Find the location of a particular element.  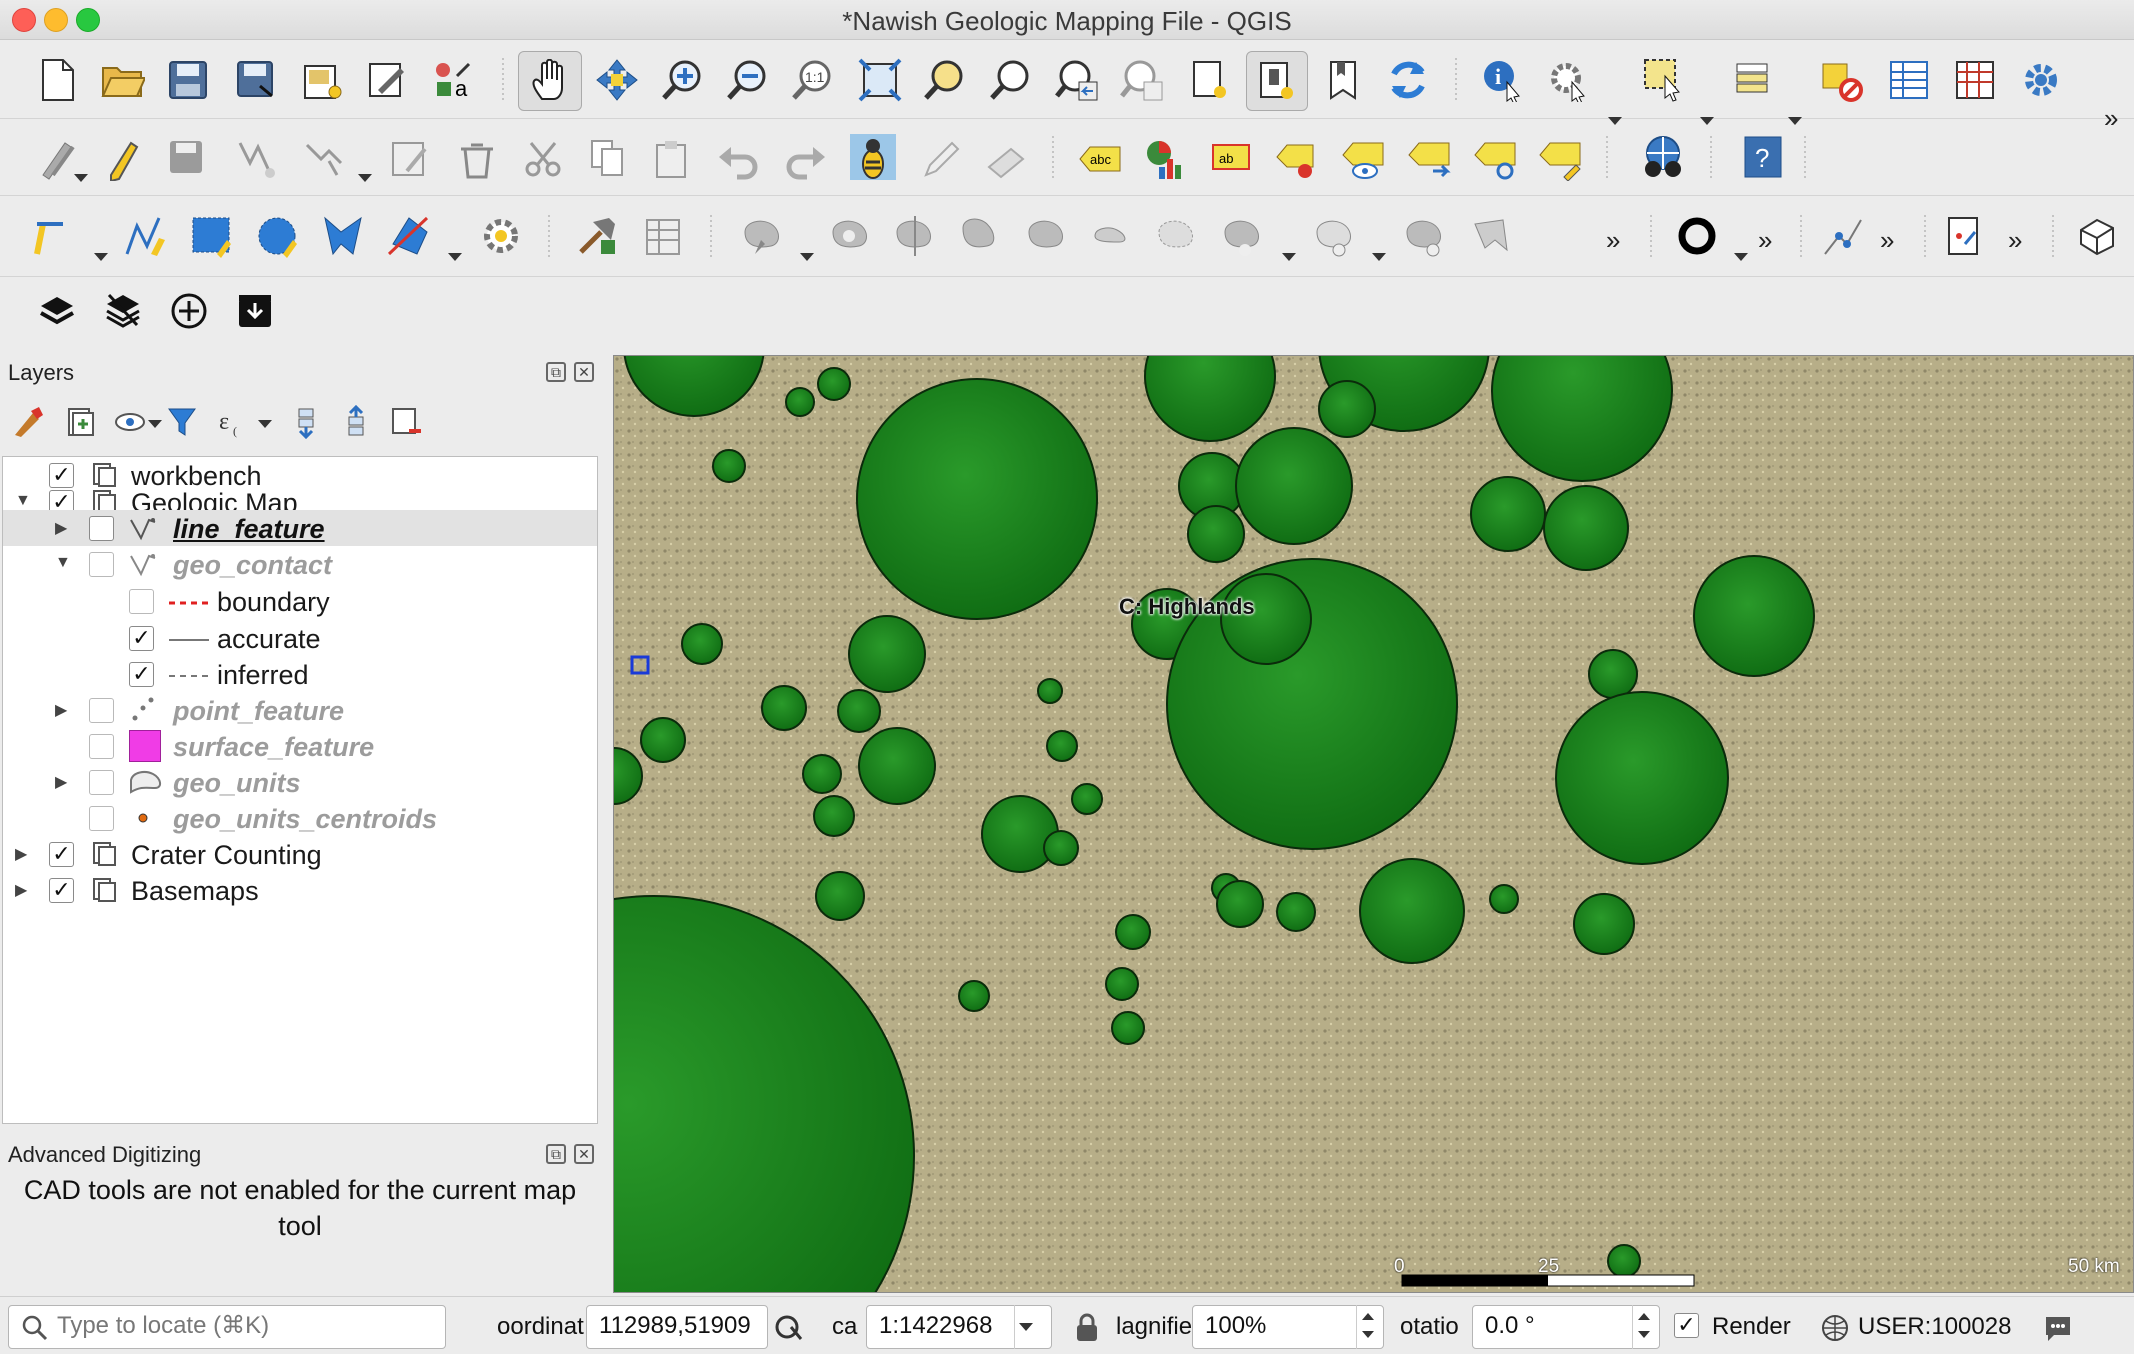

add-group-icon is located at coordinates (80, 422).